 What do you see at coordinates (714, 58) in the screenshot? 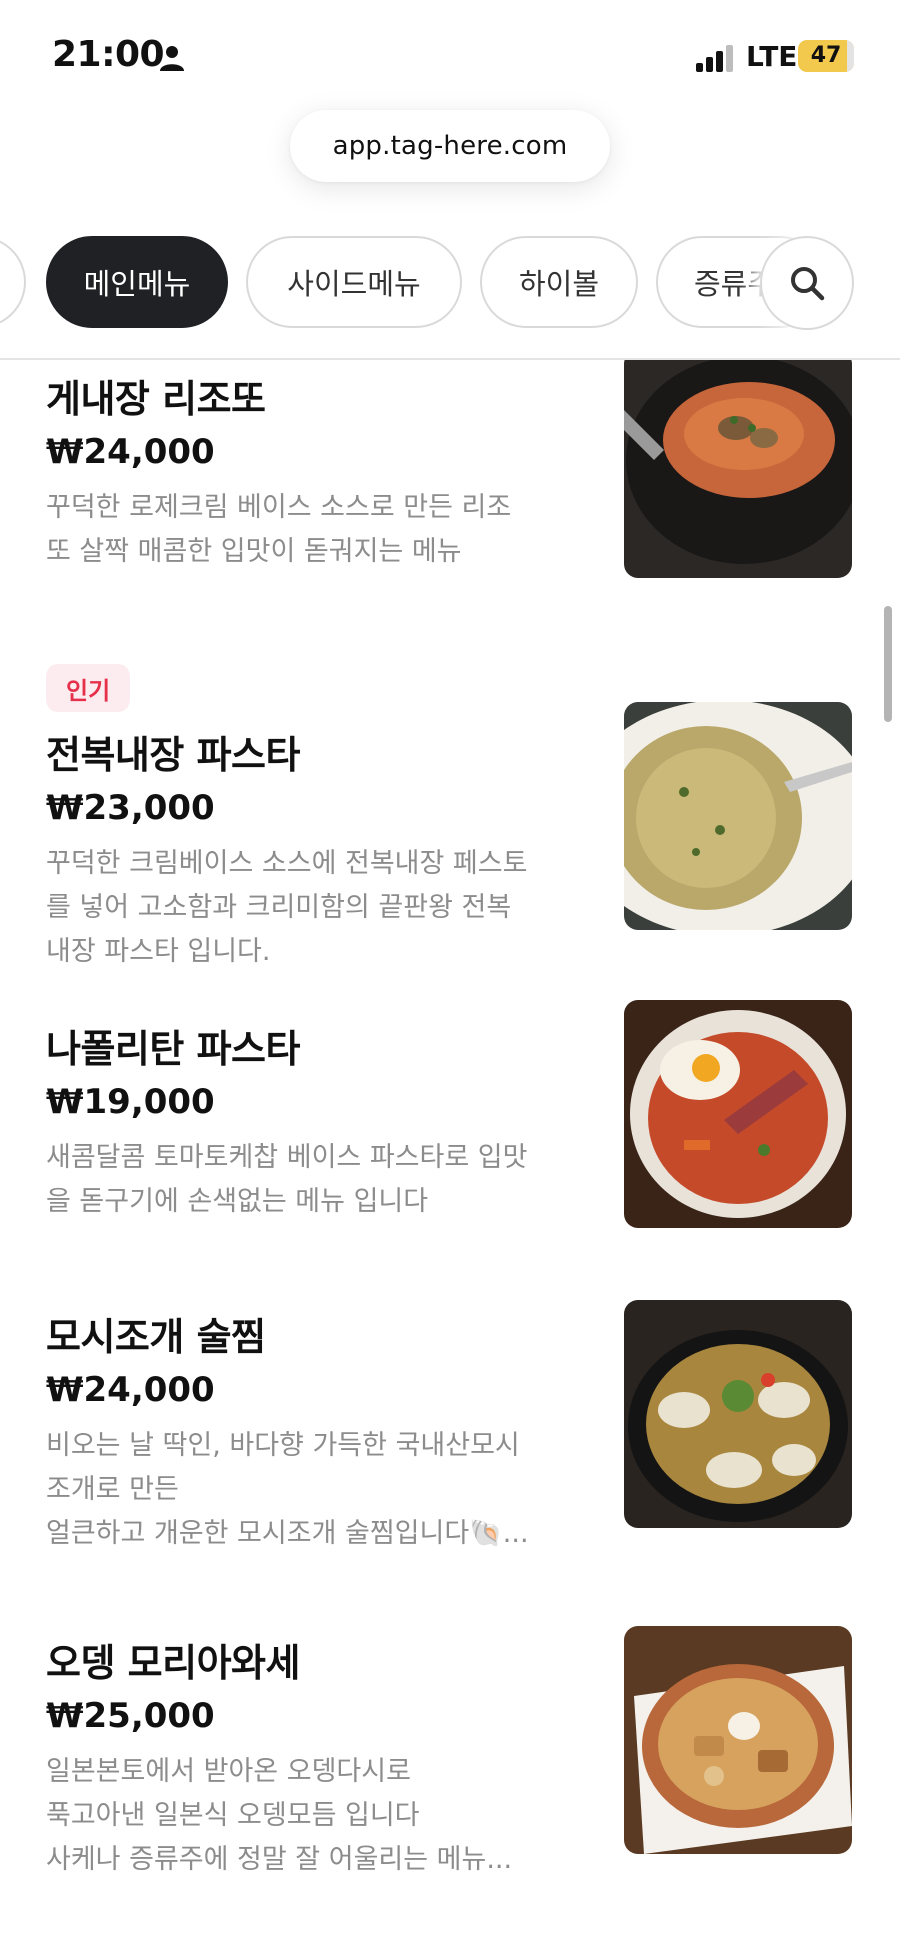
I see `signal-icon` at bounding box center [714, 58].